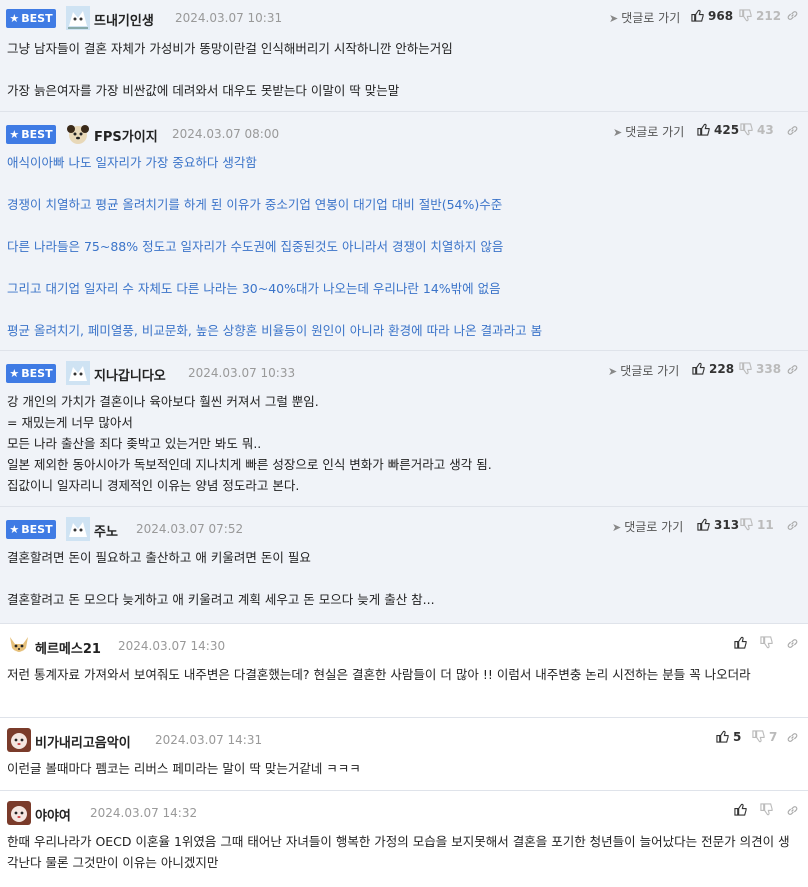 This screenshot has height=887, width=808. What do you see at coordinates (713, 369) in the screenshot?
I see `like-button: 228` at bounding box center [713, 369].